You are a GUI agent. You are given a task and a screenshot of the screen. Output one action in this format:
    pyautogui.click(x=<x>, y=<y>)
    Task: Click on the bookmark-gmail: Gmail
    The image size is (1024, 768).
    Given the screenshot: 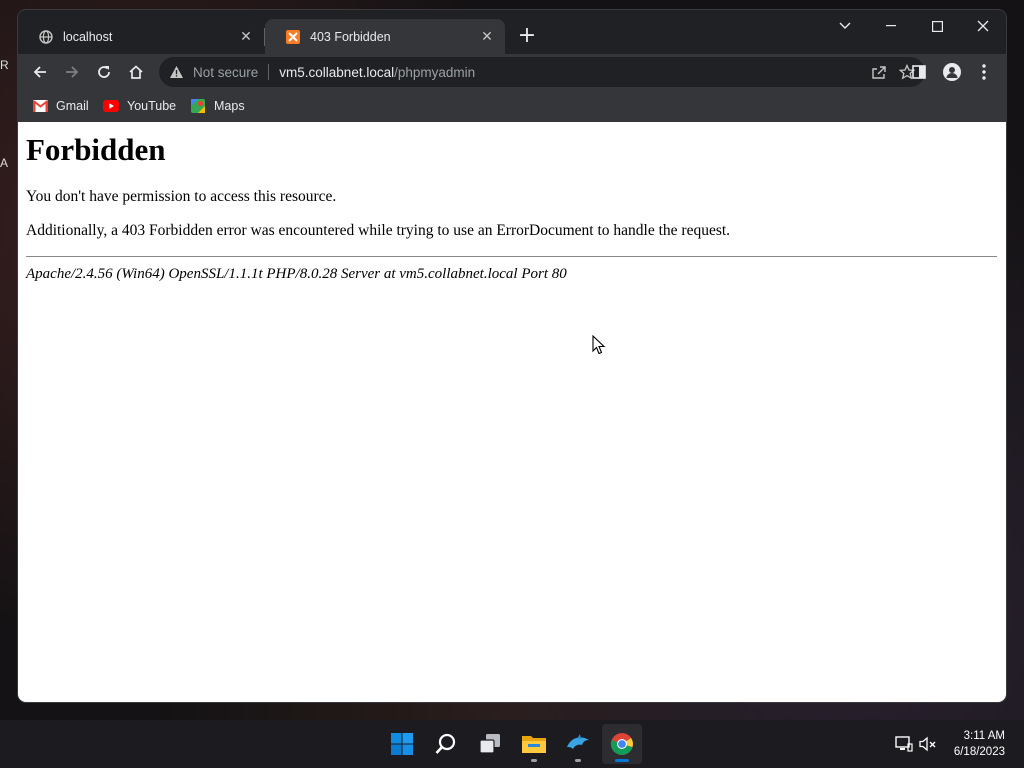 What is the action you would take?
    pyautogui.click(x=60, y=106)
    